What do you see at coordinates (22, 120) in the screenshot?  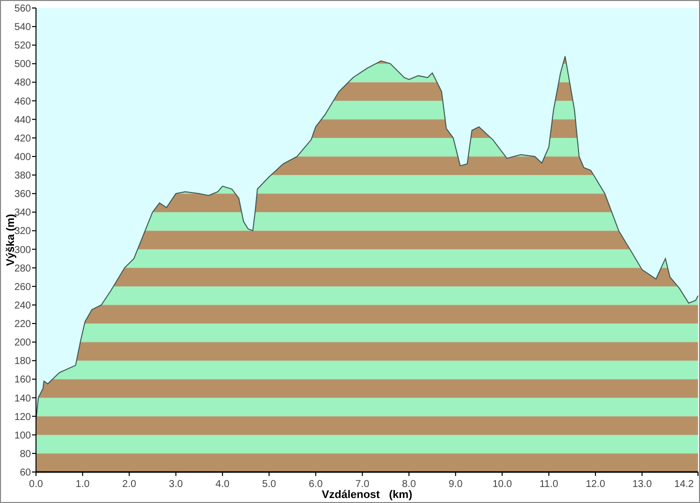 I see `y-tick-label: 440` at bounding box center [22, 120].